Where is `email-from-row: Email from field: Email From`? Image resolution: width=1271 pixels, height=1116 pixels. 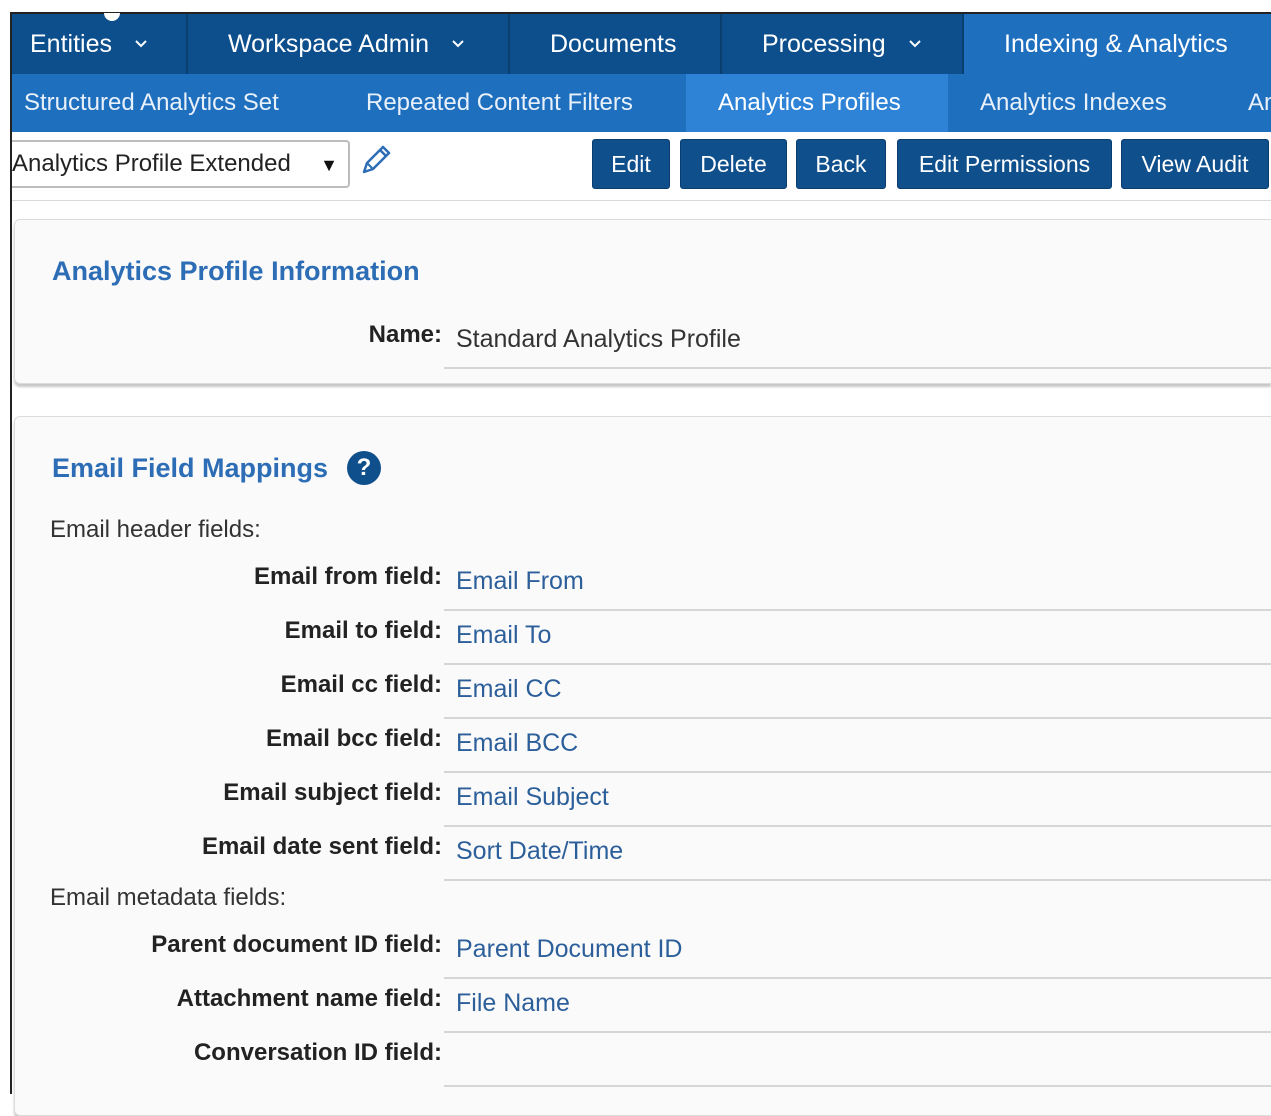
email-from-row: Email from field: Email From is located at coordinates (643, 584).